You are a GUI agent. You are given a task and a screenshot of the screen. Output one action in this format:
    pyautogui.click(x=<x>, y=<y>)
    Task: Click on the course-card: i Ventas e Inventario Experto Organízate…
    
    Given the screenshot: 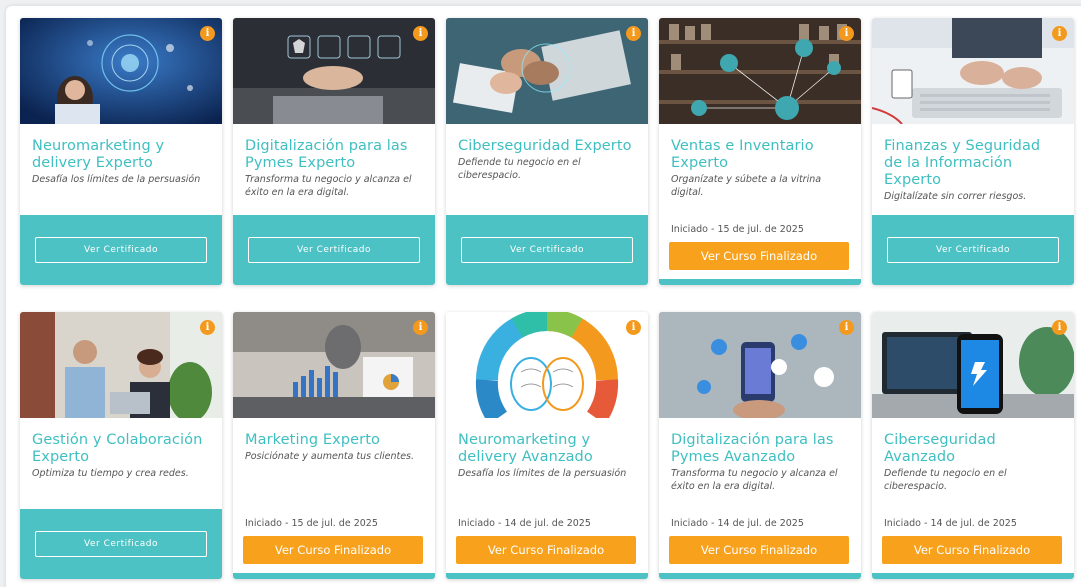 What is the action you would take?
    pyautogui.click(x=760, y=151)
    